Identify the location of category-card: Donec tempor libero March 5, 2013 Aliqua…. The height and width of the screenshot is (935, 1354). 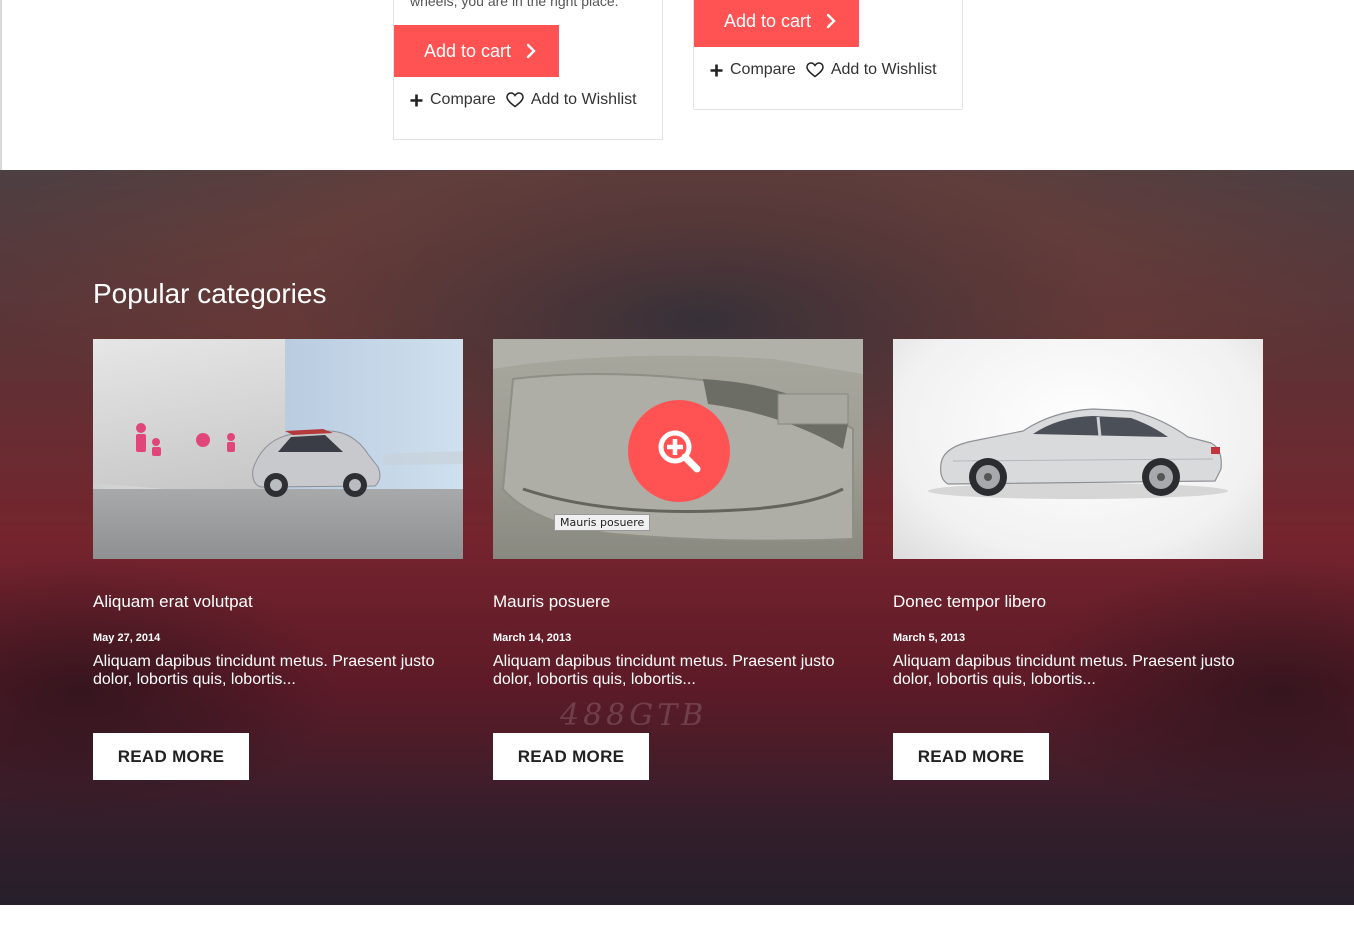
(1078, 559).